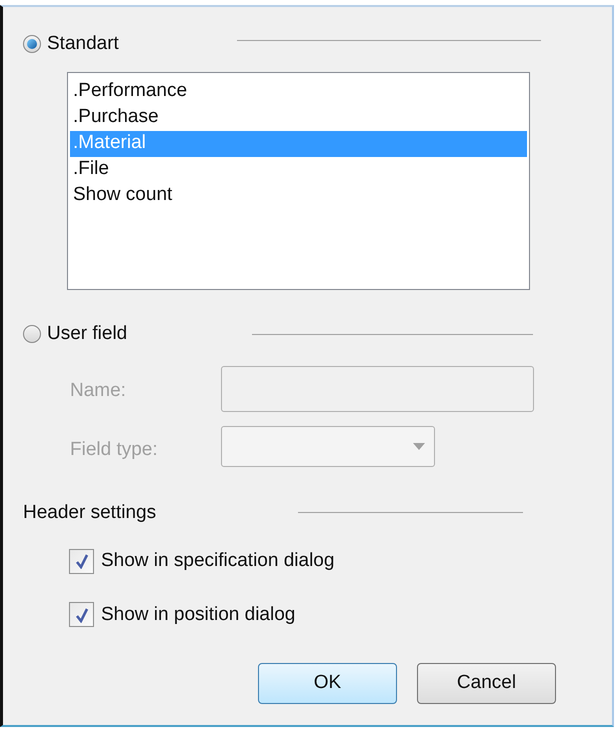  Describe the element at coordinates (298, 170) in the screenshot. I see `list-item: .File` at that location.